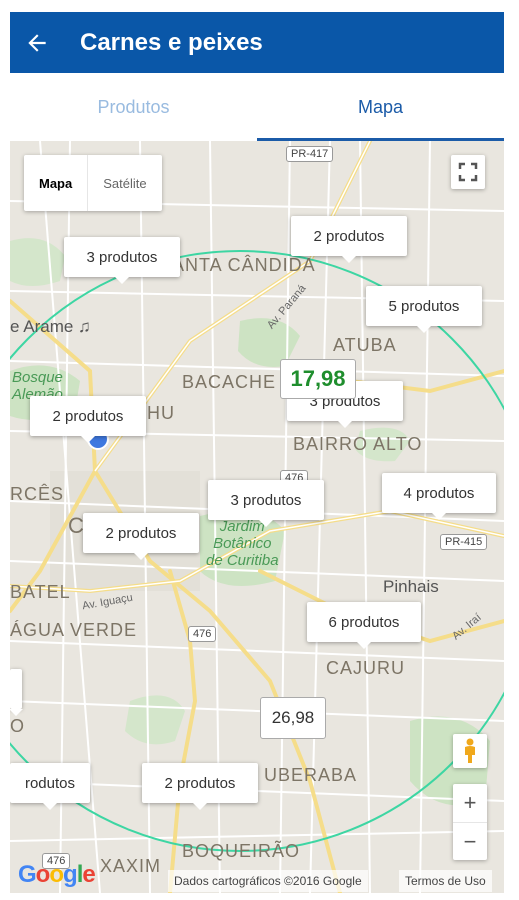 The image size is (519, 900). What do you see at coordinates (229, 382) in the screenshot?
I see `area-label-bacacheri: BACACHE` at bounding box center [229, 382].